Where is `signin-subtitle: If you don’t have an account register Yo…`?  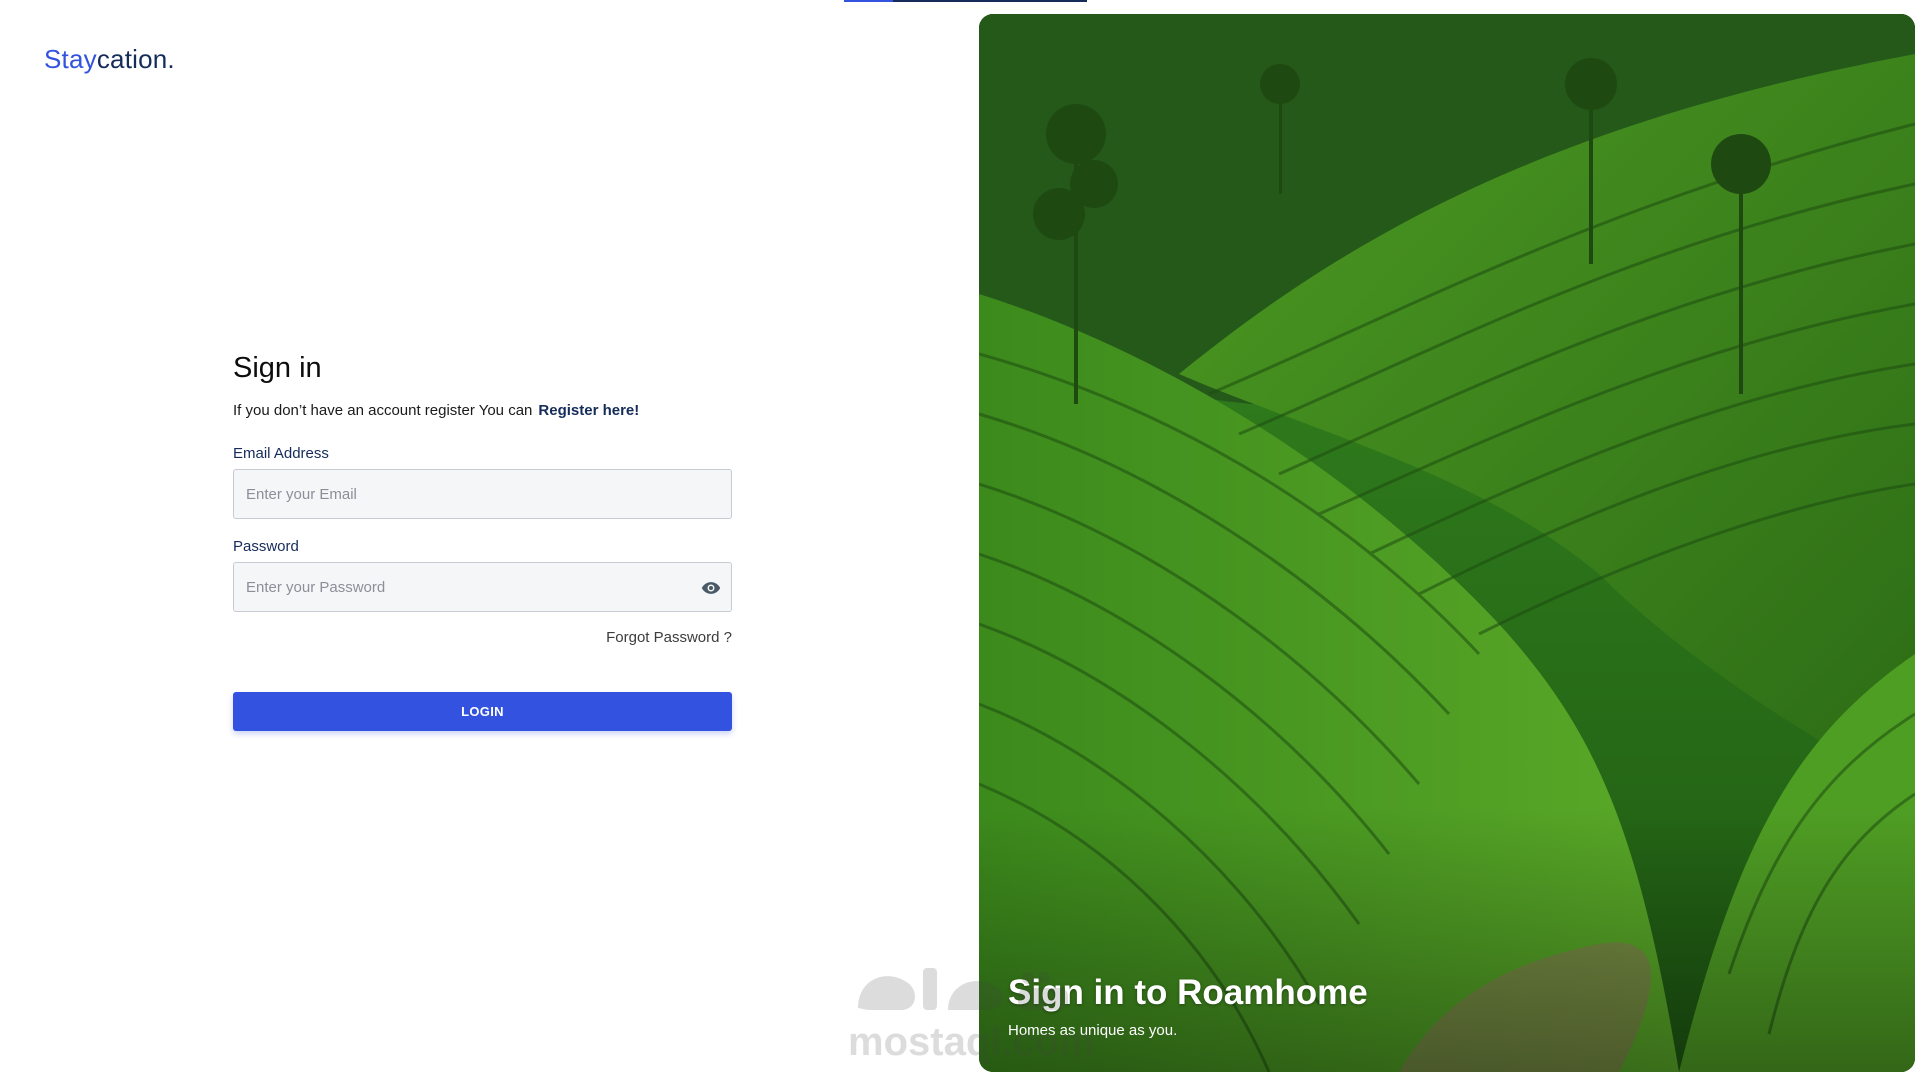 signin-subtitle: If you don’t have an account register Yo… is located at coordinates (482, 410).